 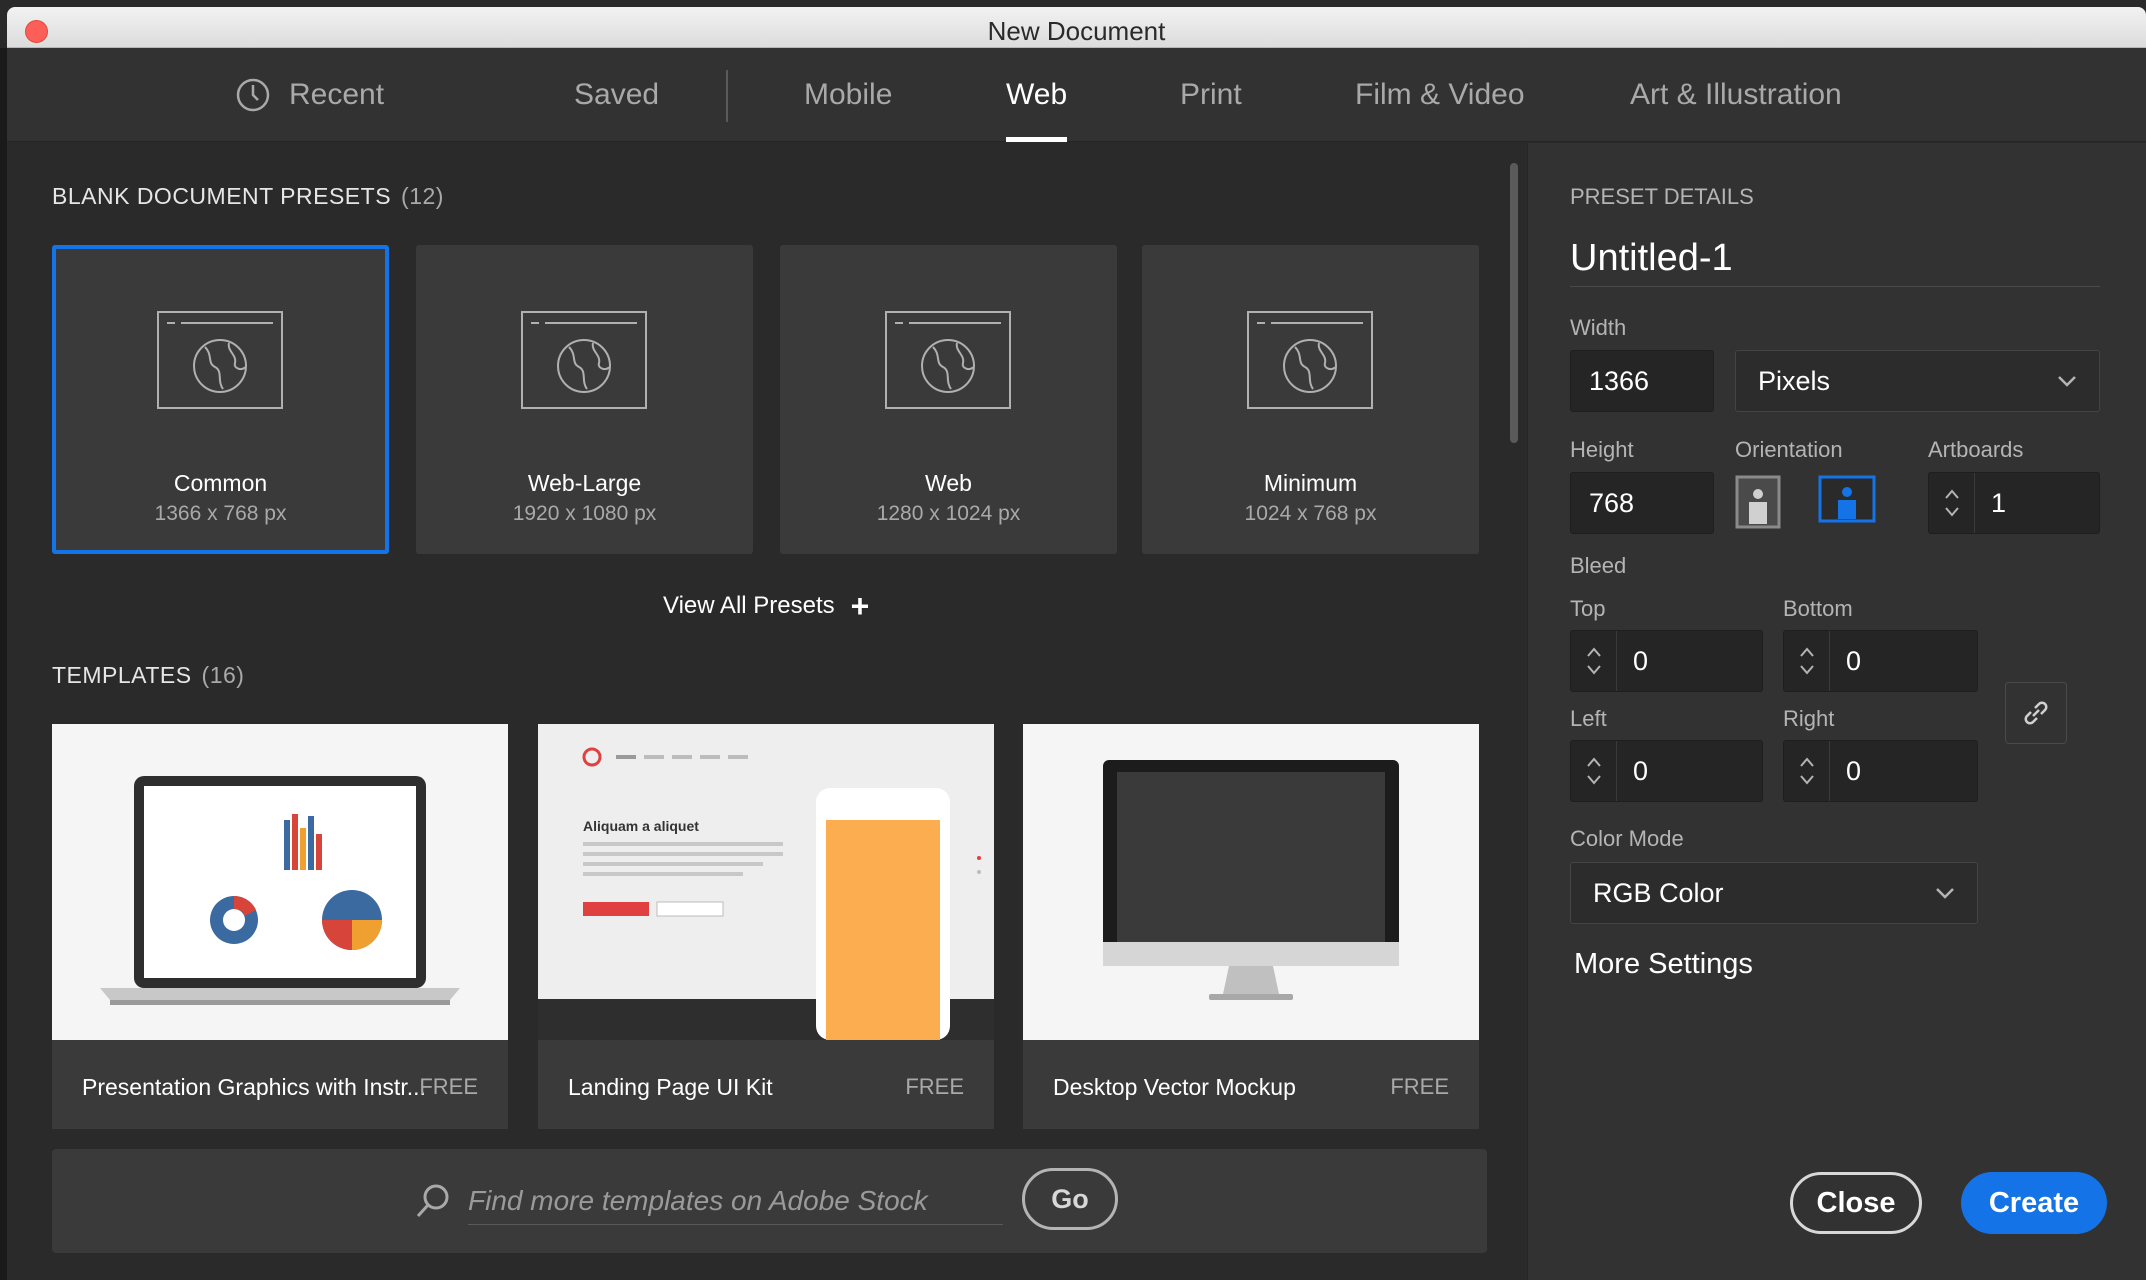 I want to click on tab-label: Web, so click(x=1037, y=94).